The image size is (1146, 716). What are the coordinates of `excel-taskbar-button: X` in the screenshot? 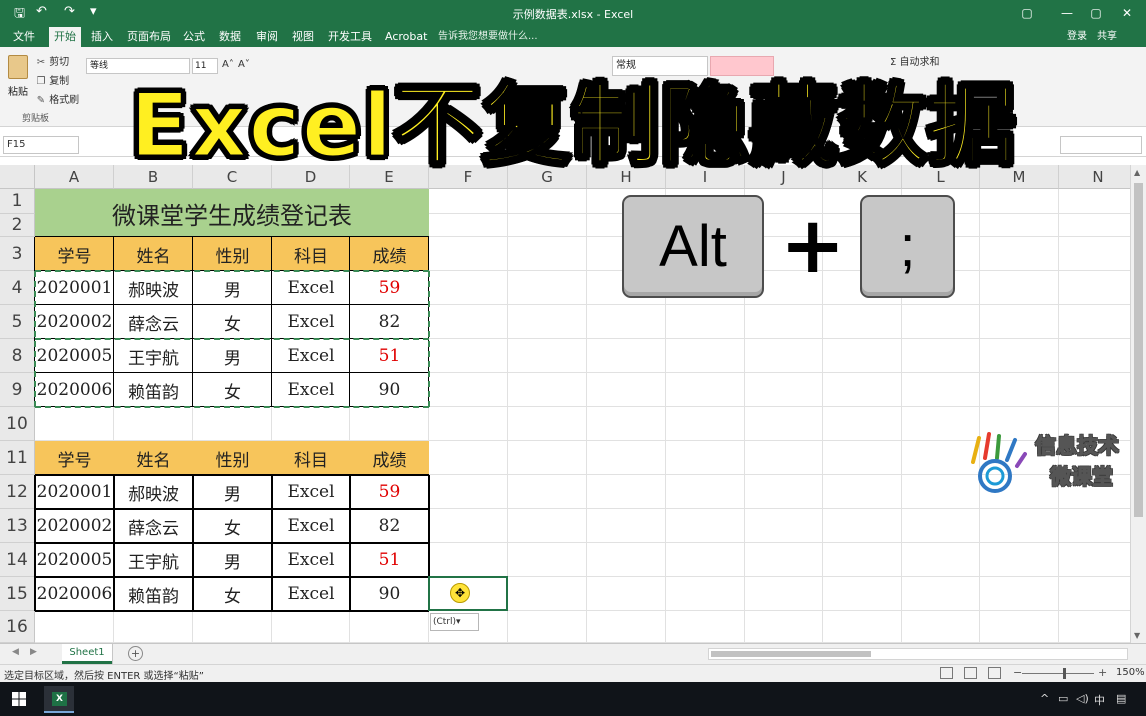 It's located at (59, 699).